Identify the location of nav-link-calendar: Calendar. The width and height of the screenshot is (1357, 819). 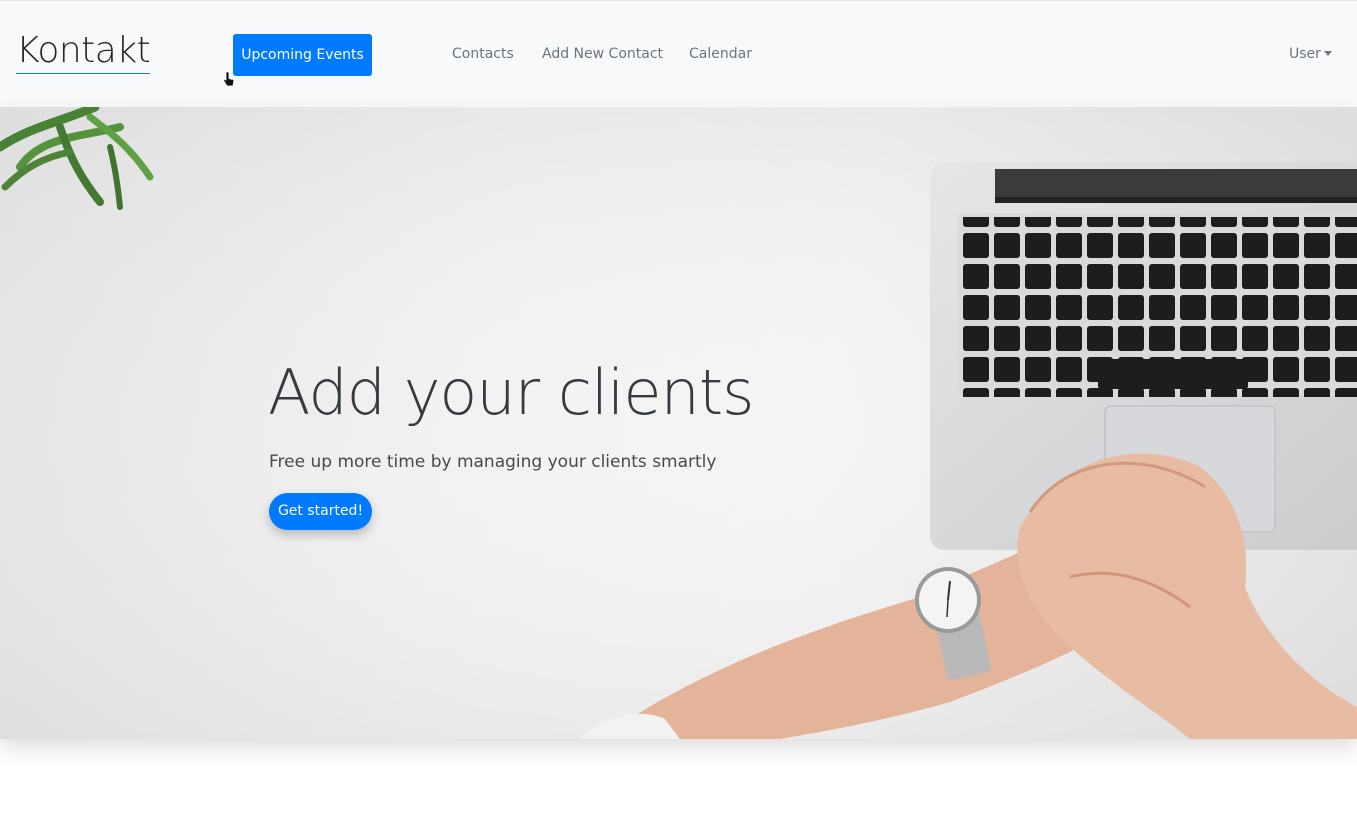
(720, 54).